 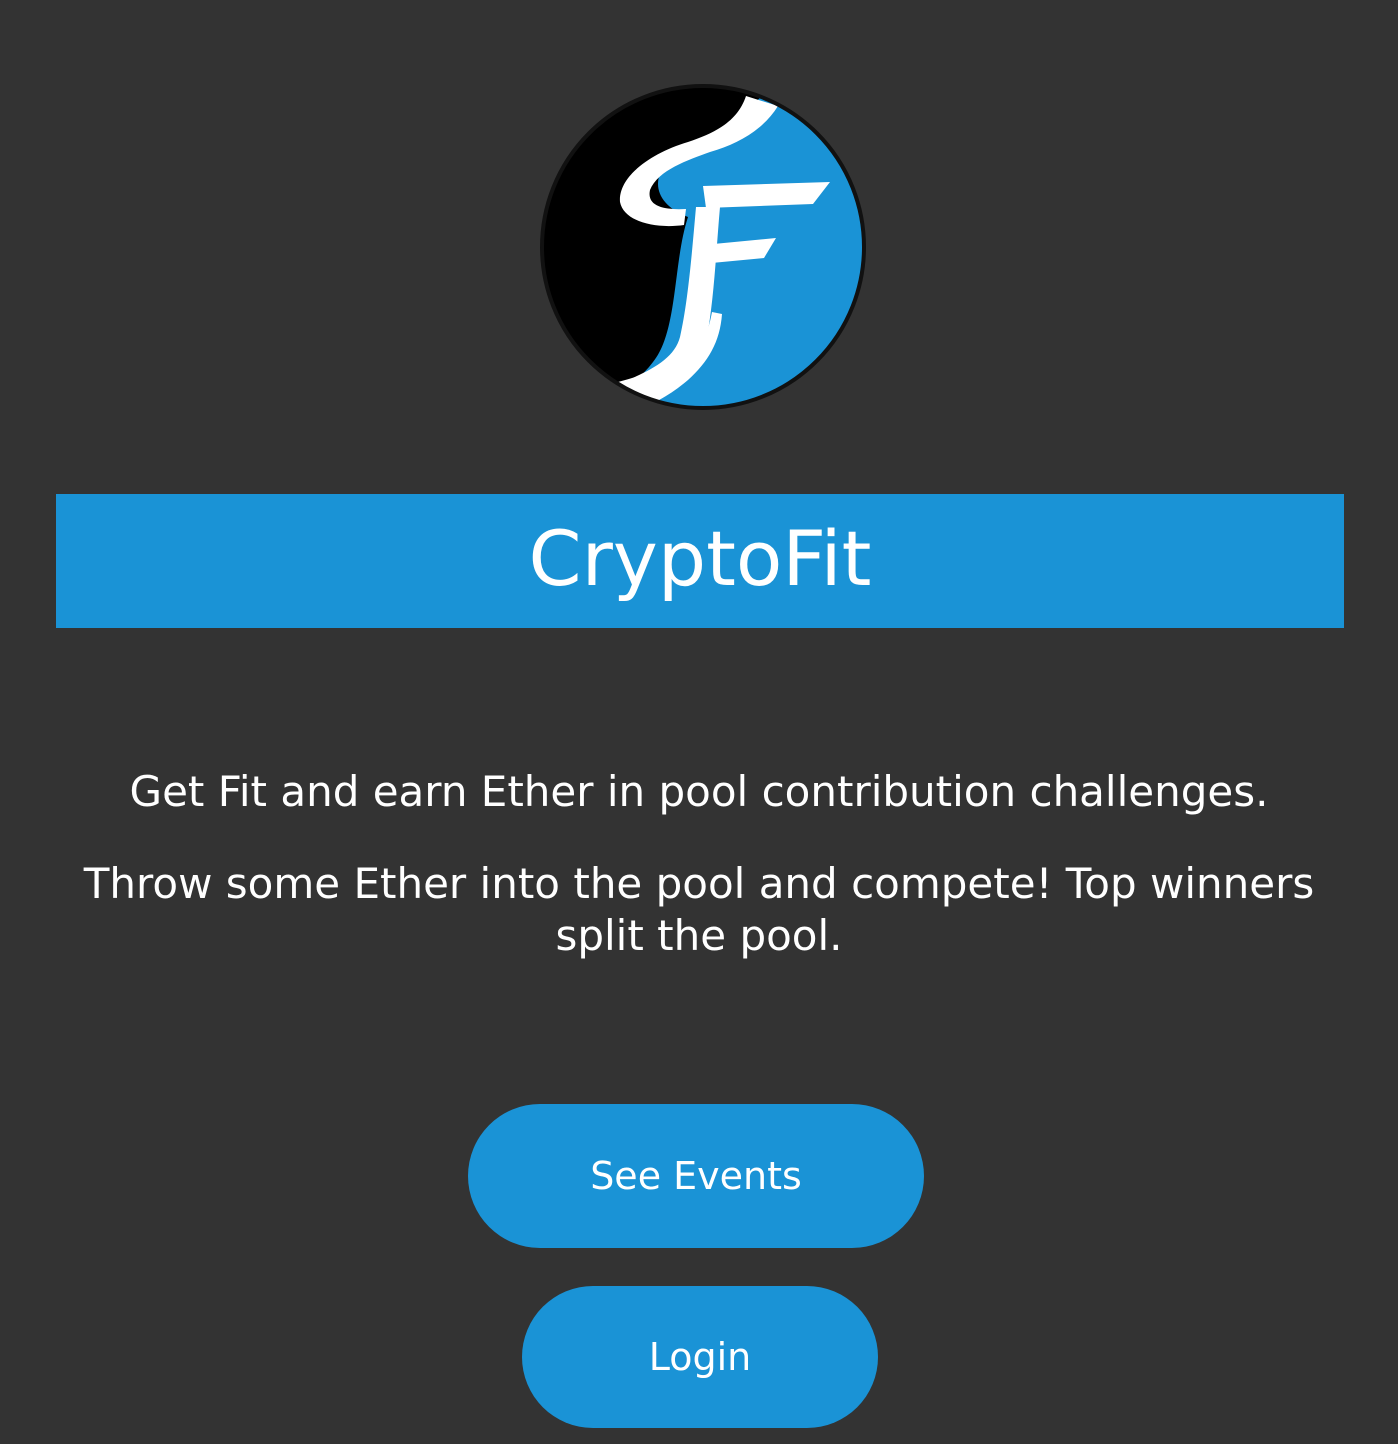 What do you see at coordinates (700, 558) in the screenshot?
I see `page-title: CryptoFit` at bounding box center [700, 558].